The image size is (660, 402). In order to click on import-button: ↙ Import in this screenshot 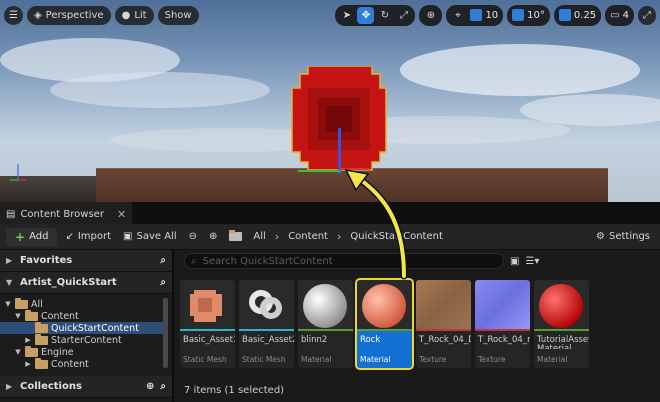, I will do `click(88, 237)`.